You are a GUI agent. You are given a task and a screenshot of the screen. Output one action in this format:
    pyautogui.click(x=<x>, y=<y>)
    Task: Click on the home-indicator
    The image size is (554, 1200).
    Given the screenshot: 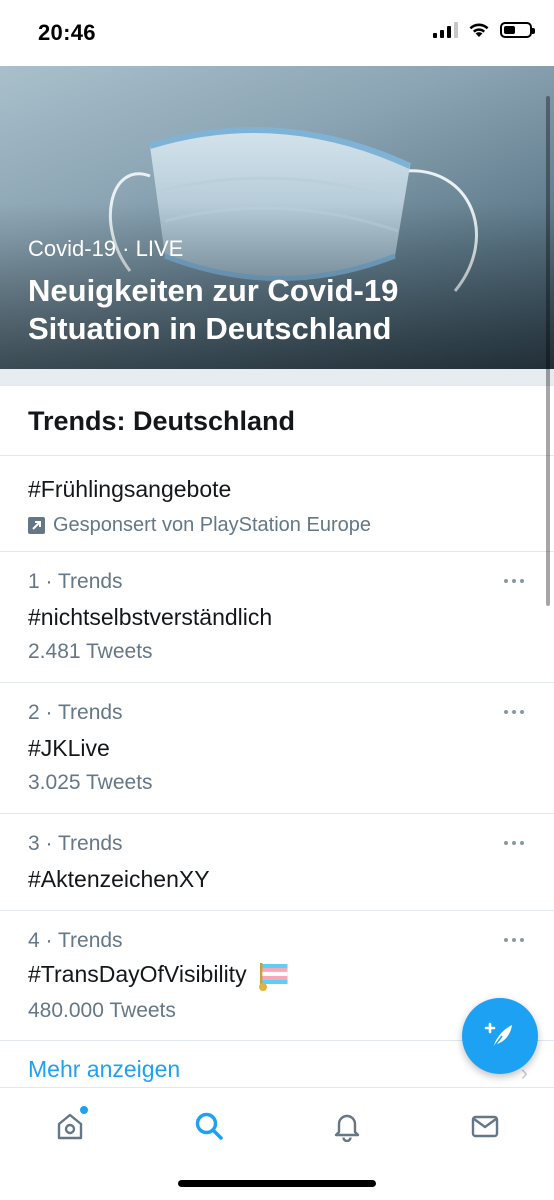 What is the action you would take?
    pyautogui.click(x=277, y=1183)
    